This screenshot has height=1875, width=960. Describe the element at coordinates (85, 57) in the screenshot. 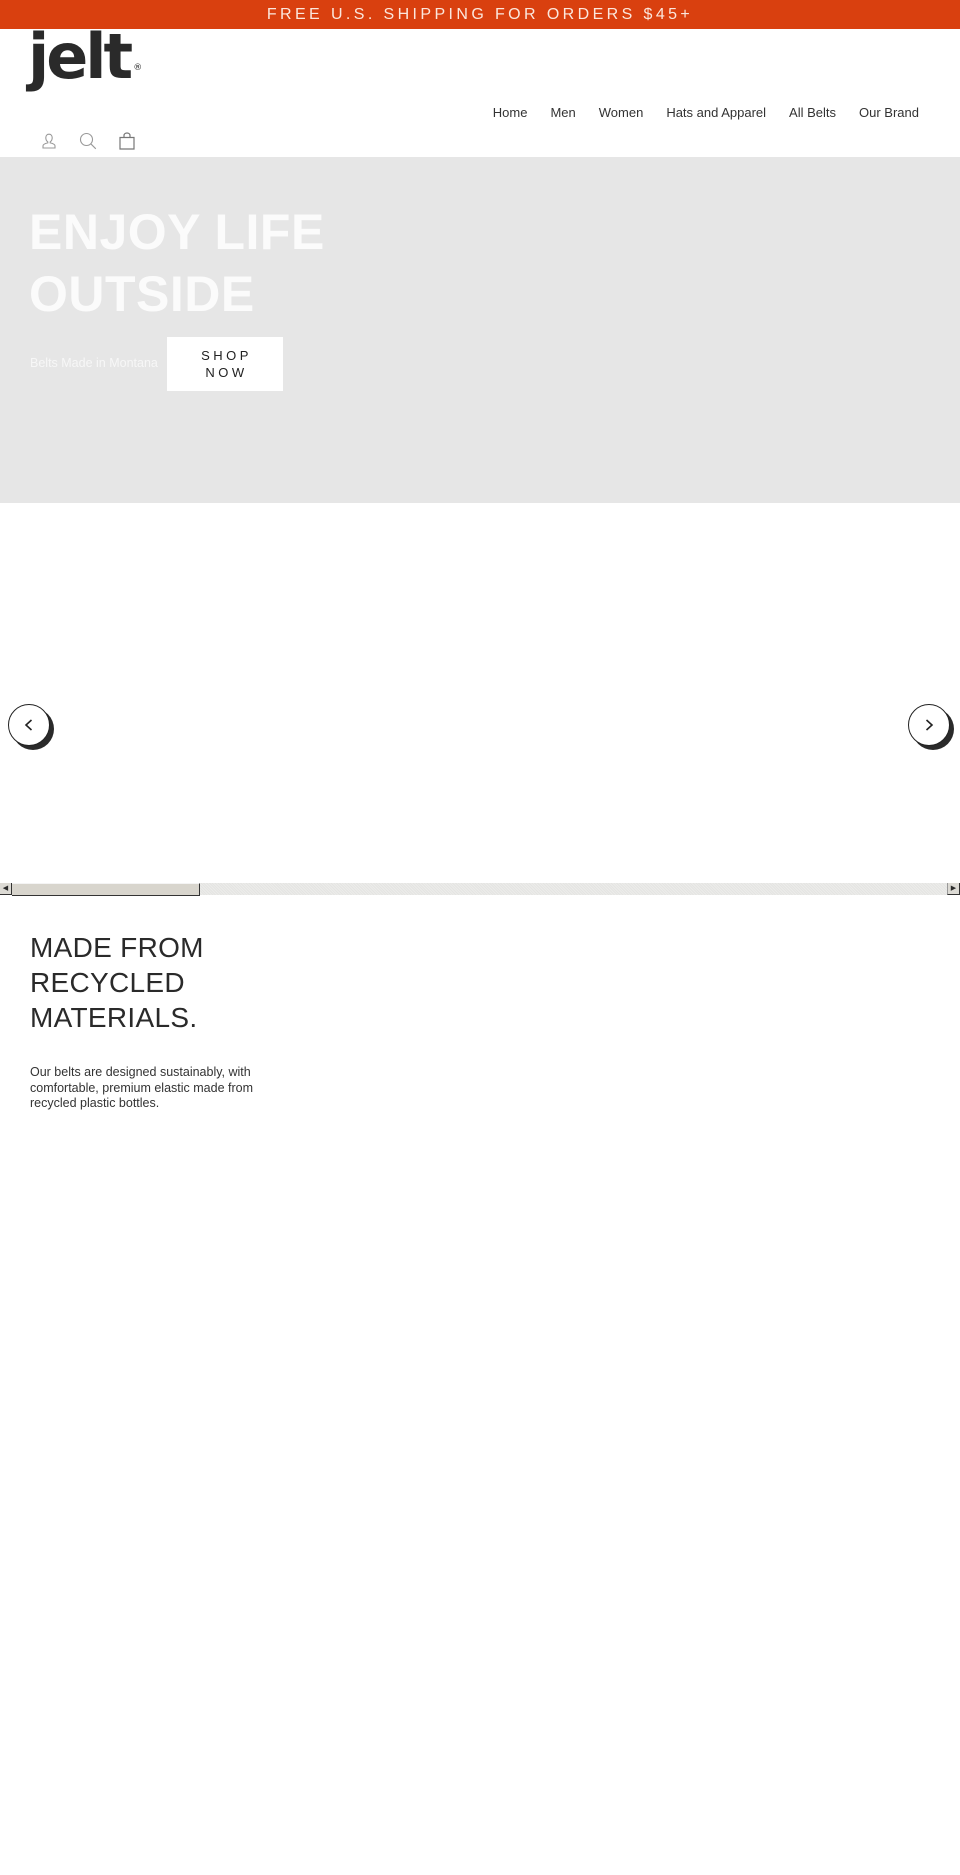

I see `logo: jelt ®` at that location.